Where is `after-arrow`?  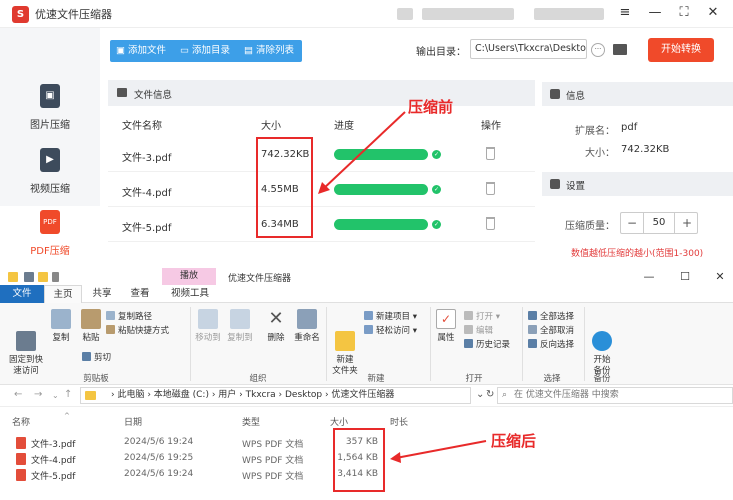
after-arrow is located at coordinates (438, 451).